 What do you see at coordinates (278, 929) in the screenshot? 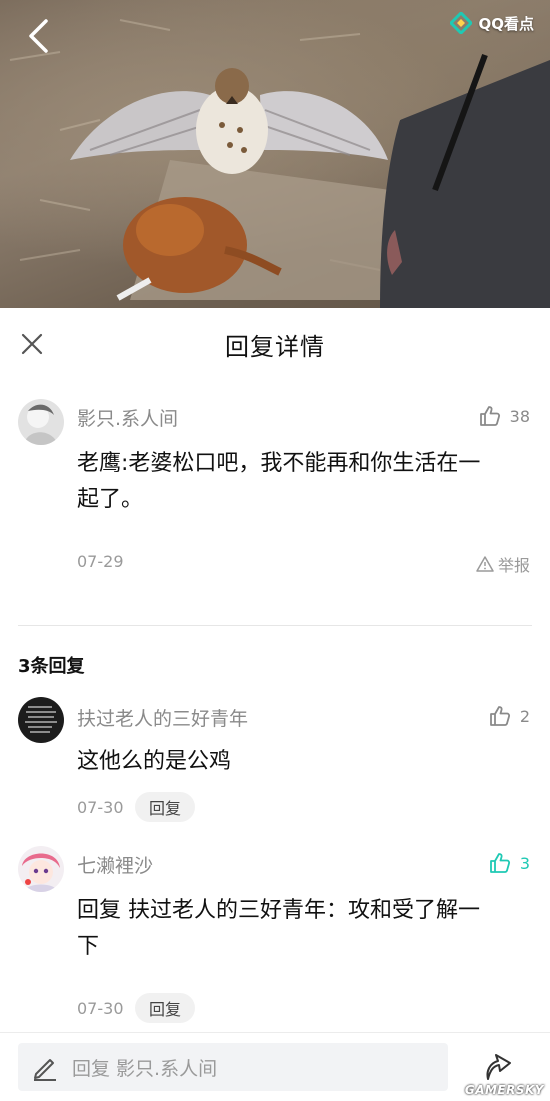
I see `reply-text: 回复 扶过老人的三好青年：攻和受了解一 下` at bounding box center [278, 929].